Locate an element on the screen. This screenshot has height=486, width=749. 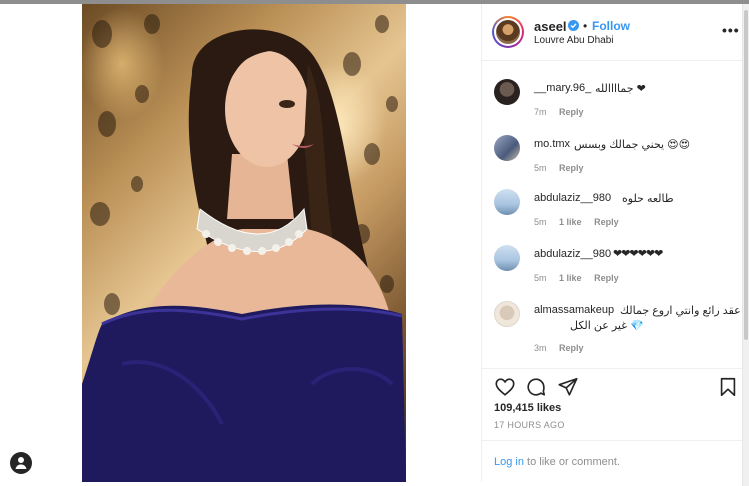
comment-meta: 7m Reply is located at coordinates (564, 112).